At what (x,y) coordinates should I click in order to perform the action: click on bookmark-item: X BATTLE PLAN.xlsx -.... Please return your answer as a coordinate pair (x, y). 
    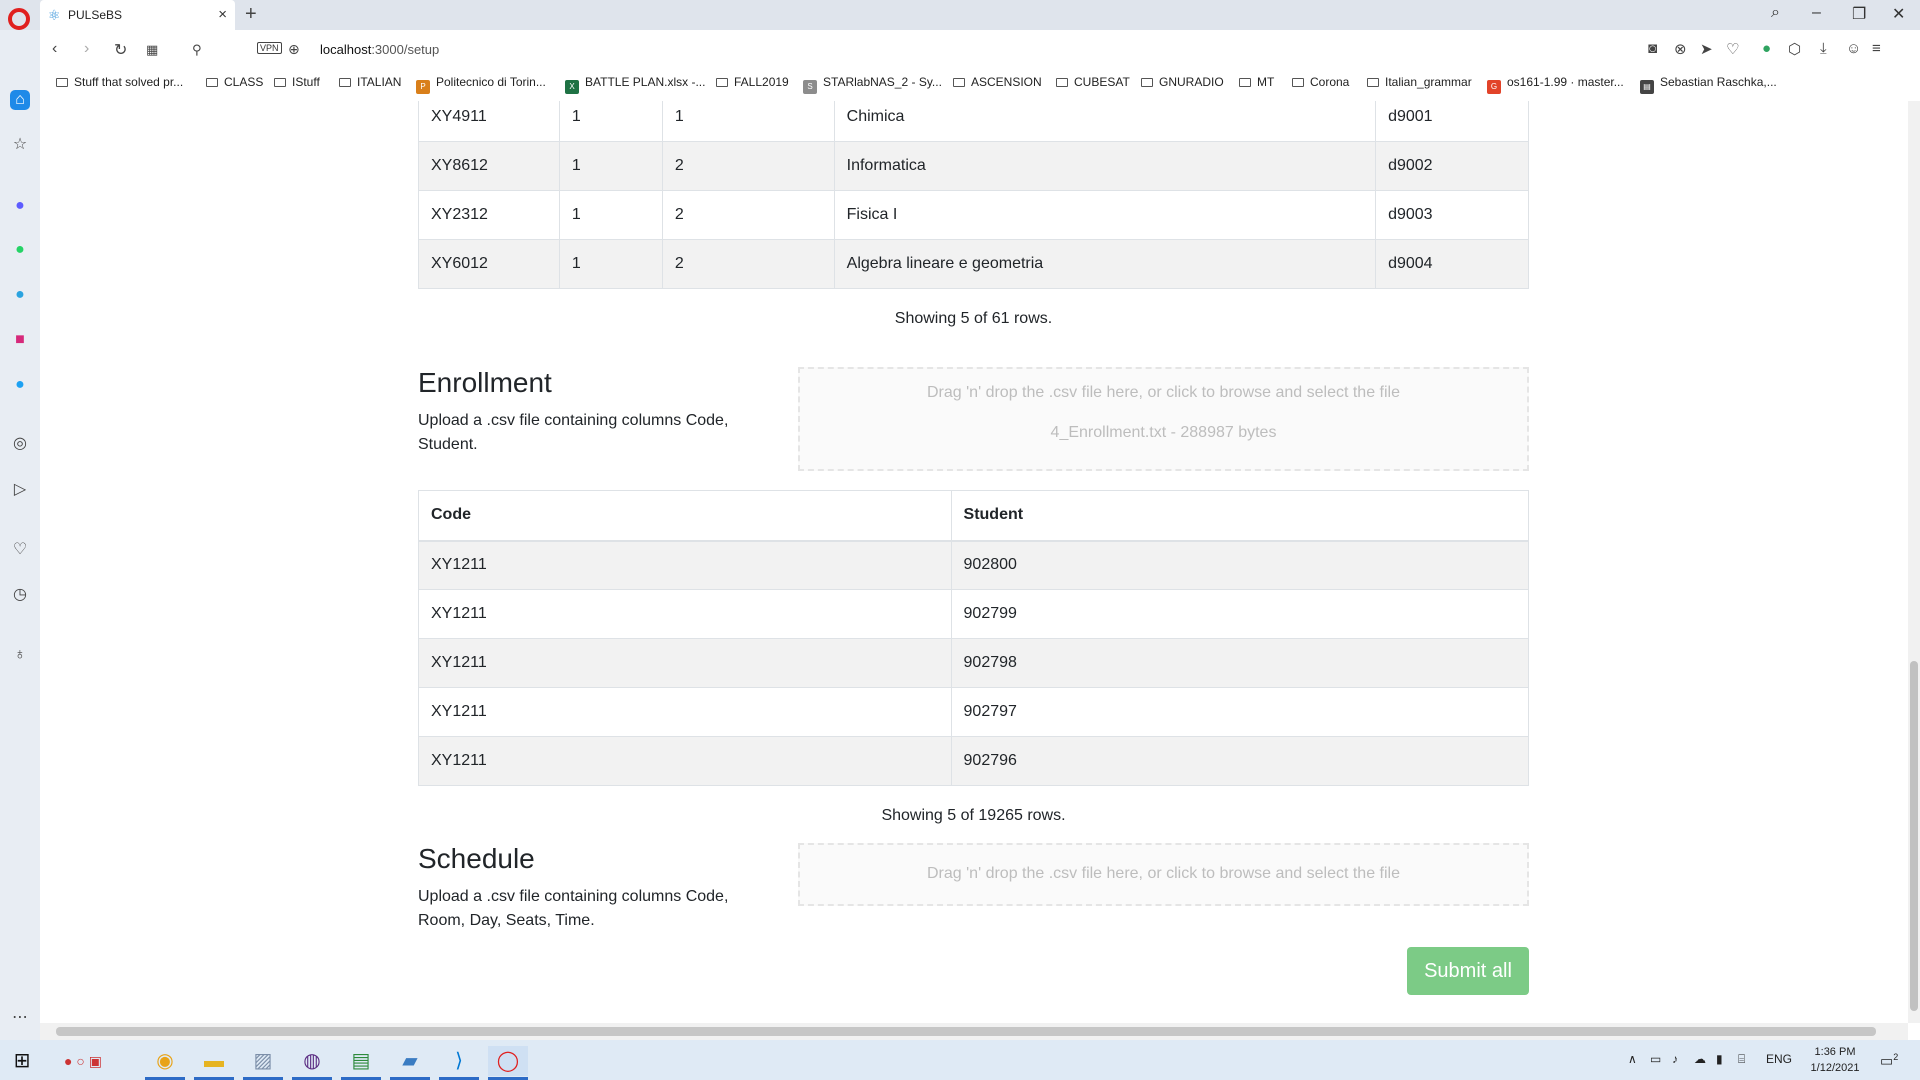
    Looking at the image, I should click on (635, 84).